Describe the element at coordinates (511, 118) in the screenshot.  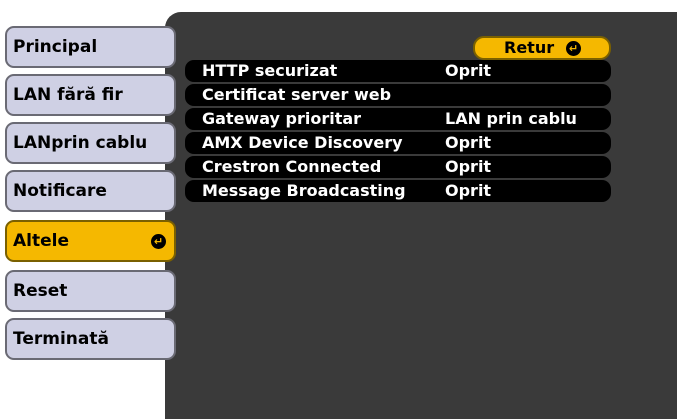
I see `setting-value: LAN prin cablu` at that location.